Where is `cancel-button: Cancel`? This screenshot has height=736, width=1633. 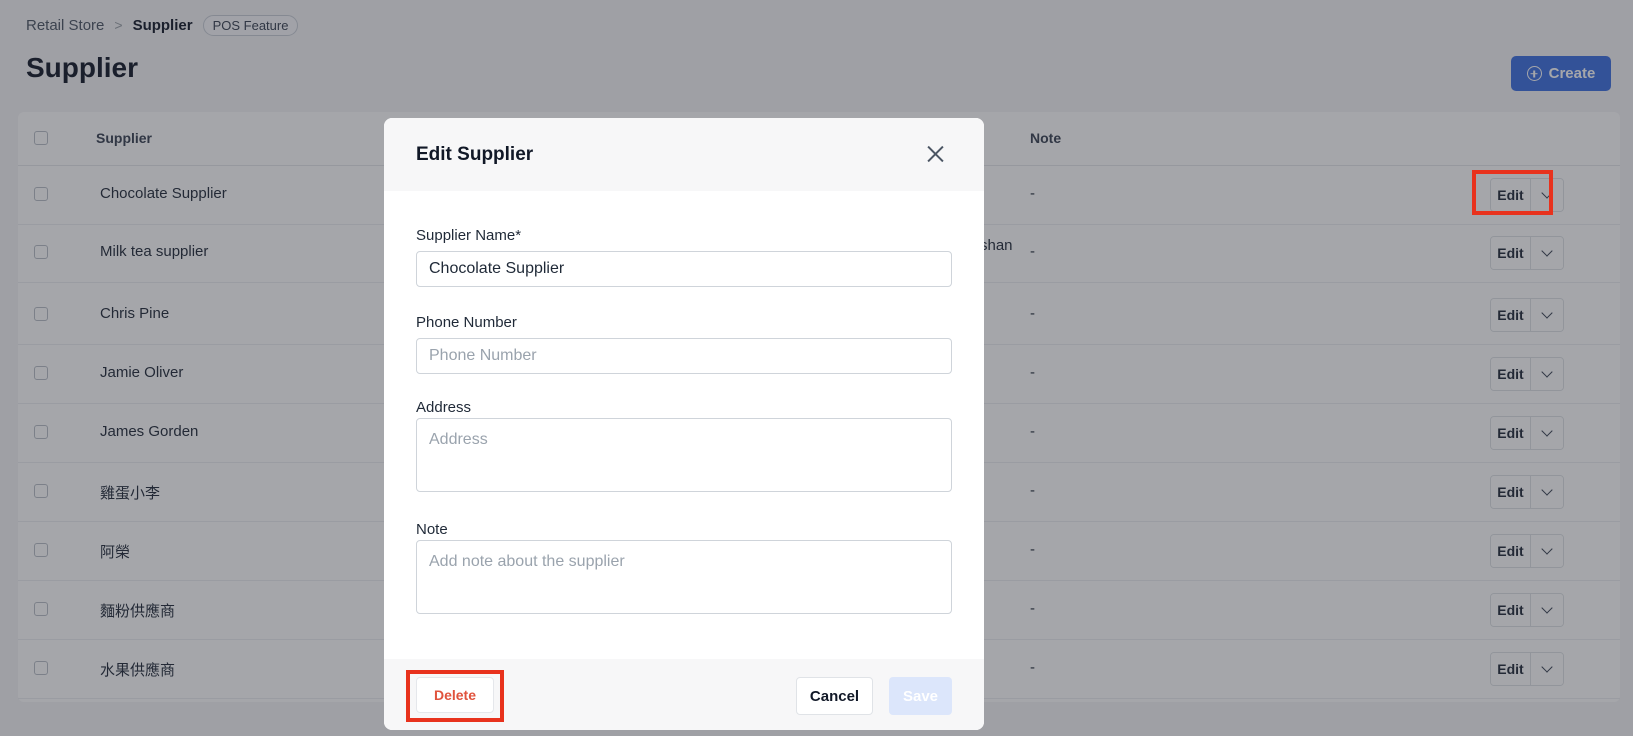
cancel-button: Cancel is located at coordinates (834, 696).